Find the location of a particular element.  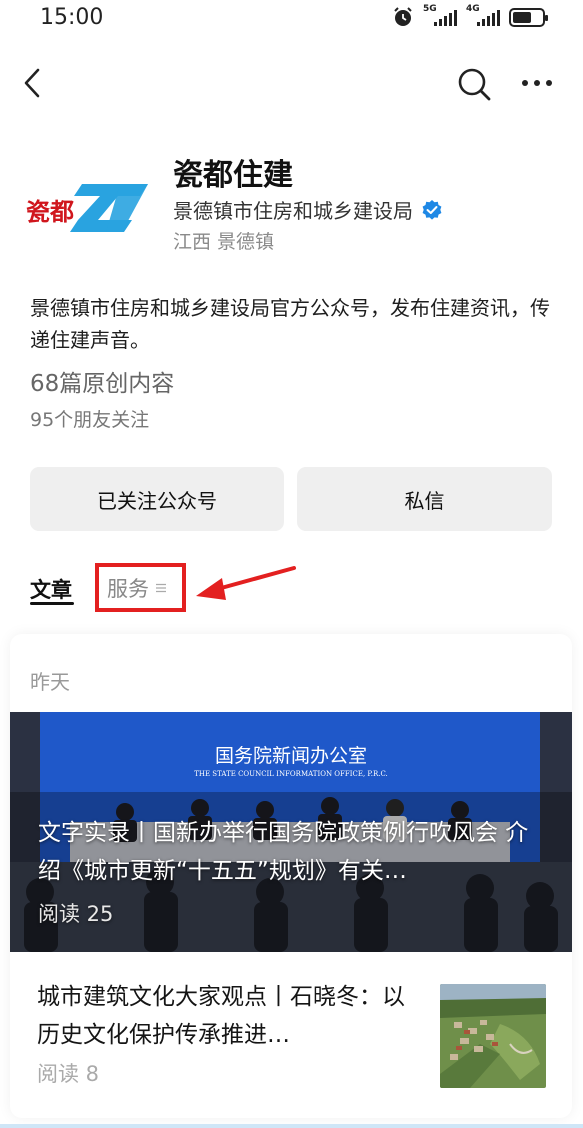

more-dots-icon is located at coordinates (537, 83).